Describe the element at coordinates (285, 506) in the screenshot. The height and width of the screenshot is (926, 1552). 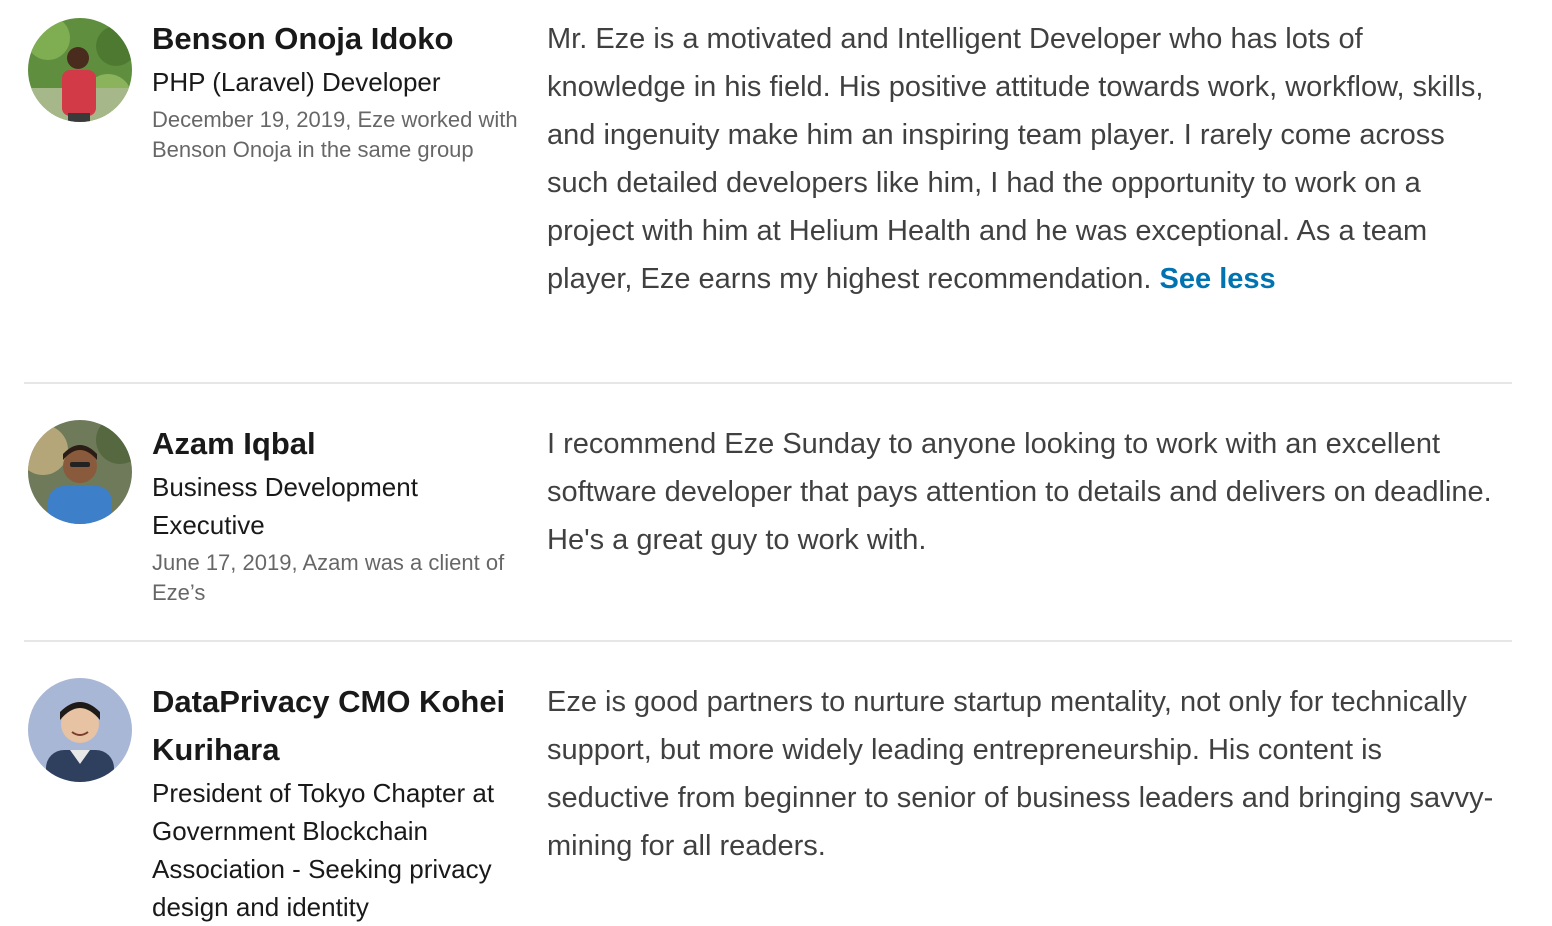
I see `recommender-headline: Business Development Executive` at that location.